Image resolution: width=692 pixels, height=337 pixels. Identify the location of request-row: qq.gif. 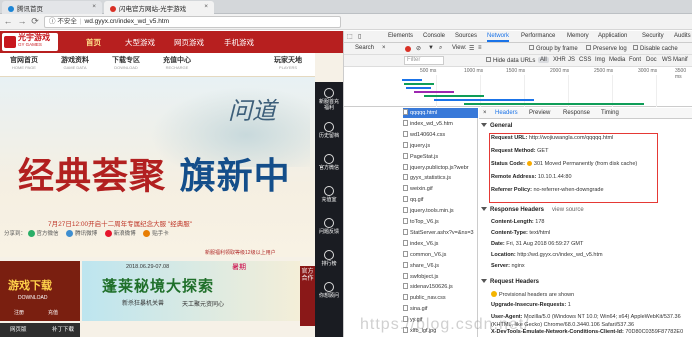
(440, 200).